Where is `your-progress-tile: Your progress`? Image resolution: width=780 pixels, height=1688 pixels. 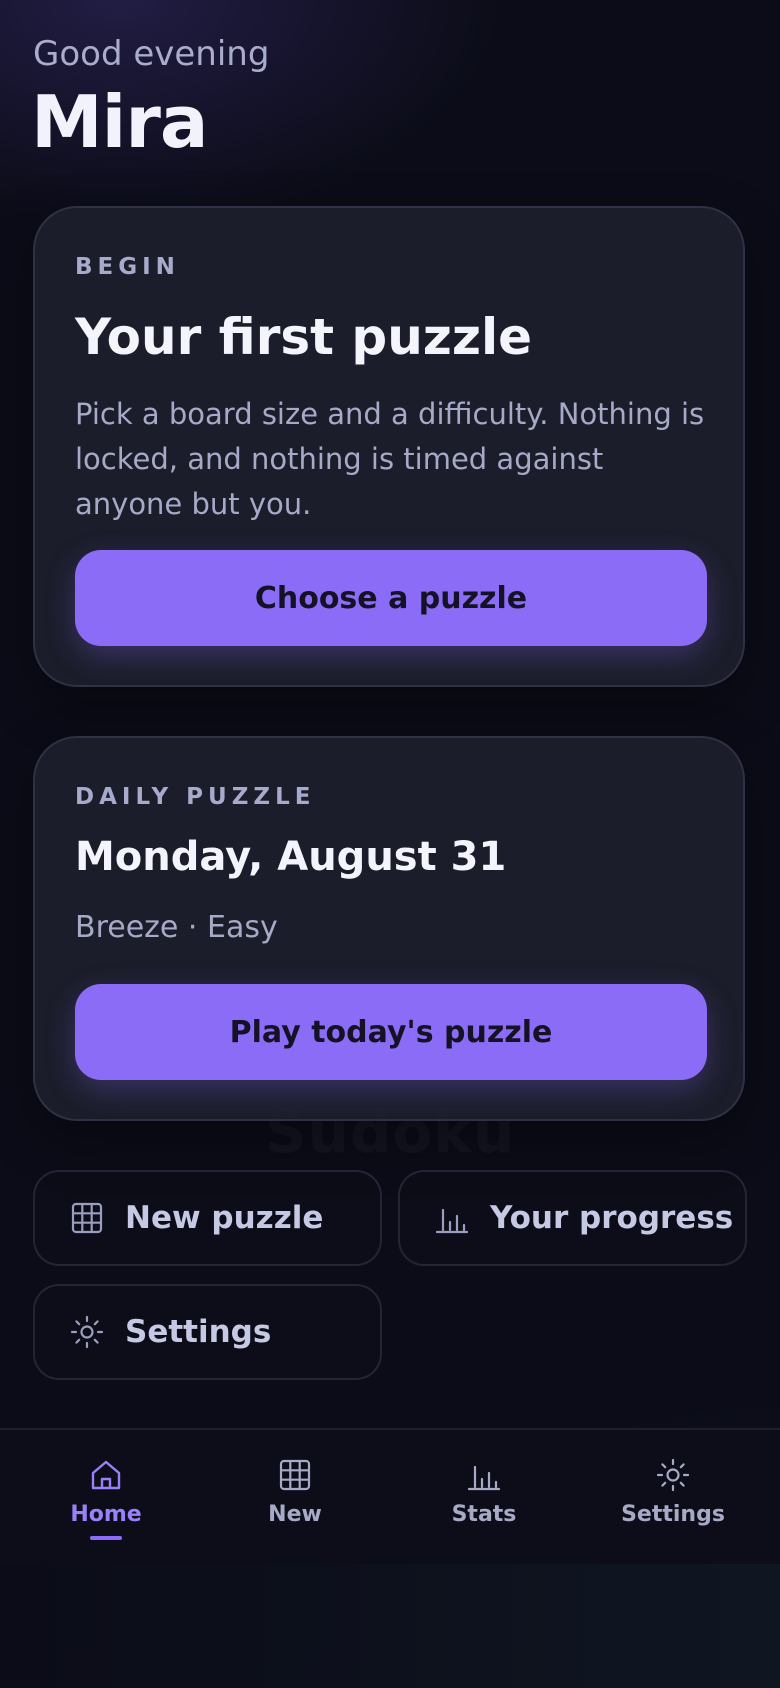
your-progress-tile: Your progress is located at coordinates (572, 1218).